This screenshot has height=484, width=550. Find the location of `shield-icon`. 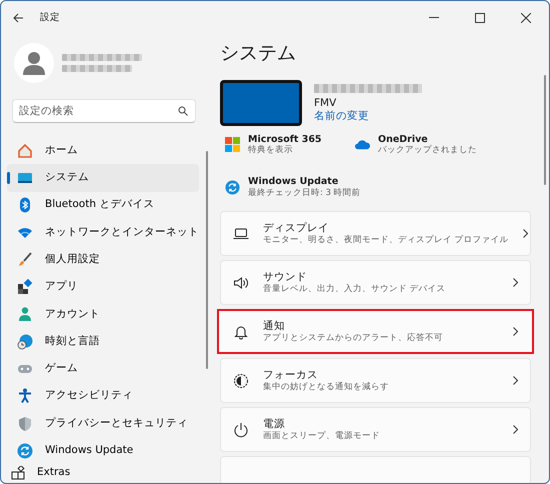

shield-icon is located at coordinates (25, 424).